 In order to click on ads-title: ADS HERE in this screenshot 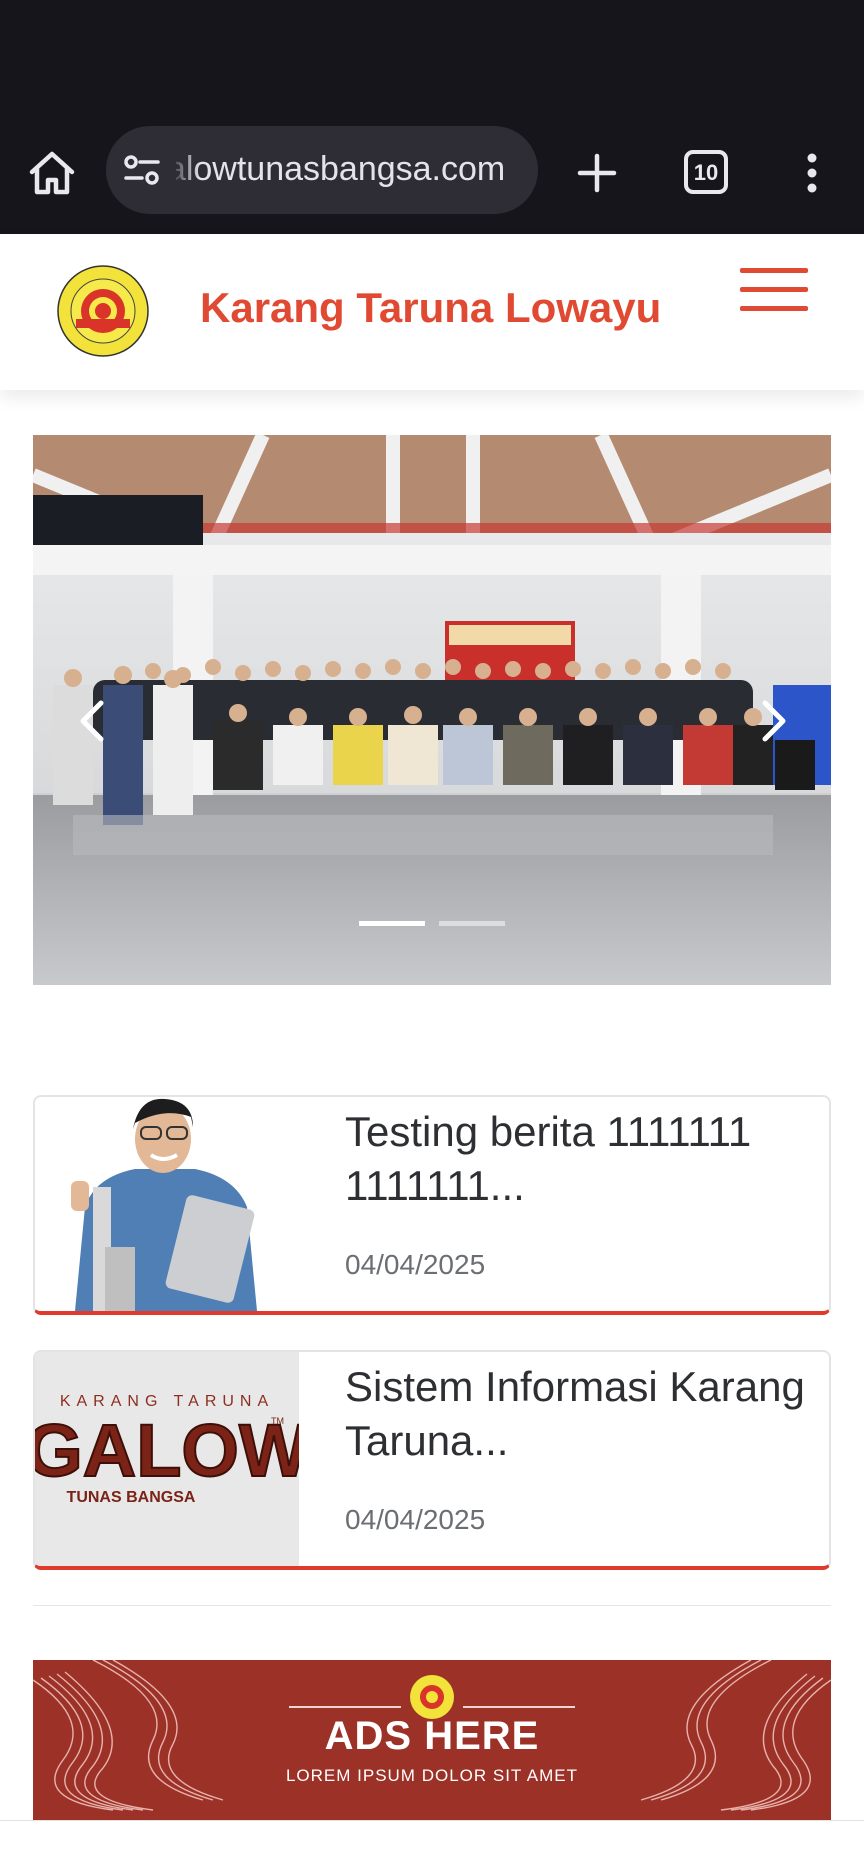, I will do `click(432, 1736)`.